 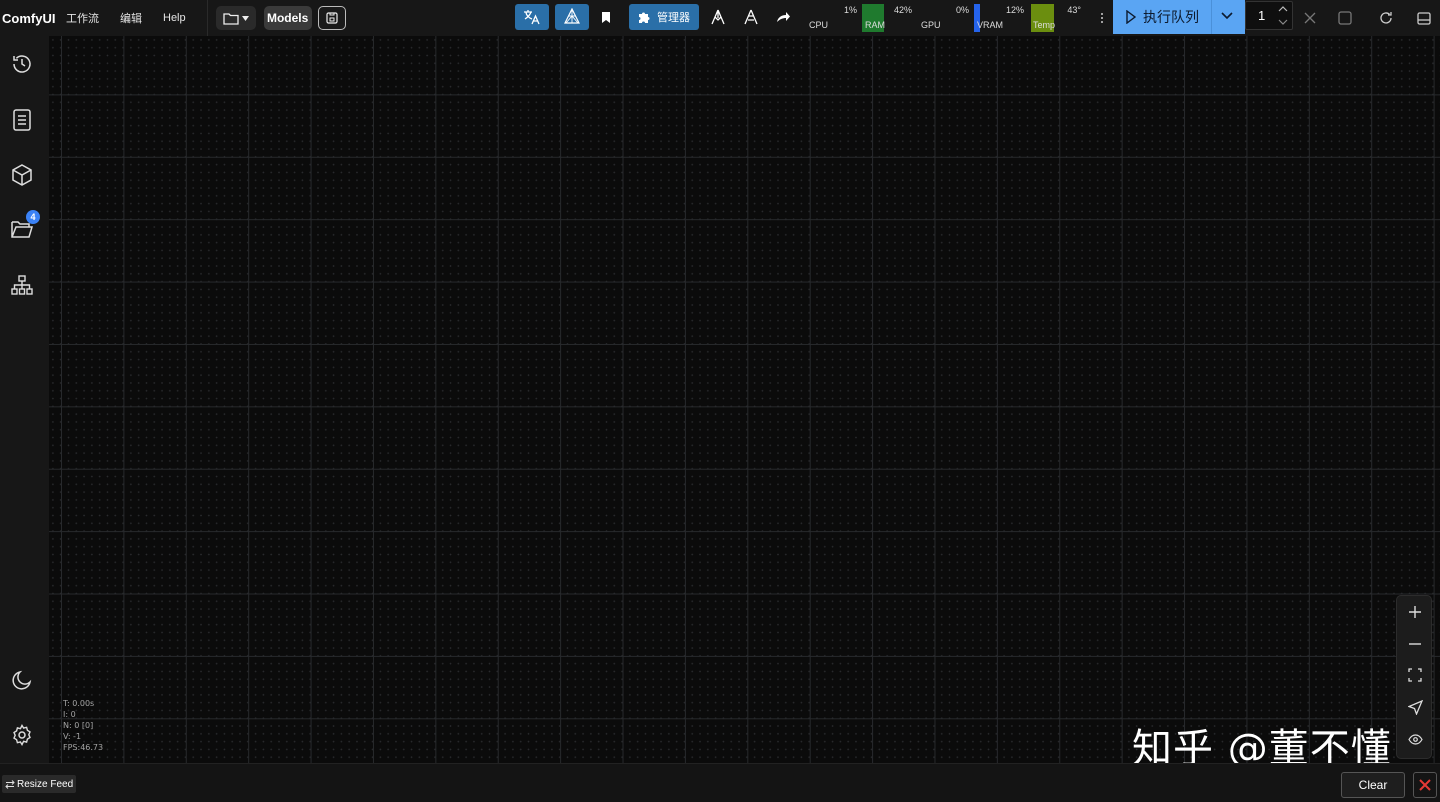 I want to click on share-button-b, so click(x=751, y=17).